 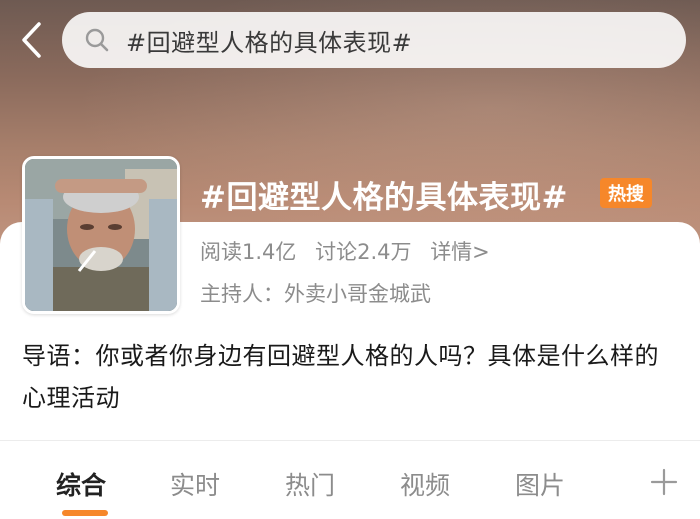 I want to click on tab-video: 视频, so click(x=425, y=484).